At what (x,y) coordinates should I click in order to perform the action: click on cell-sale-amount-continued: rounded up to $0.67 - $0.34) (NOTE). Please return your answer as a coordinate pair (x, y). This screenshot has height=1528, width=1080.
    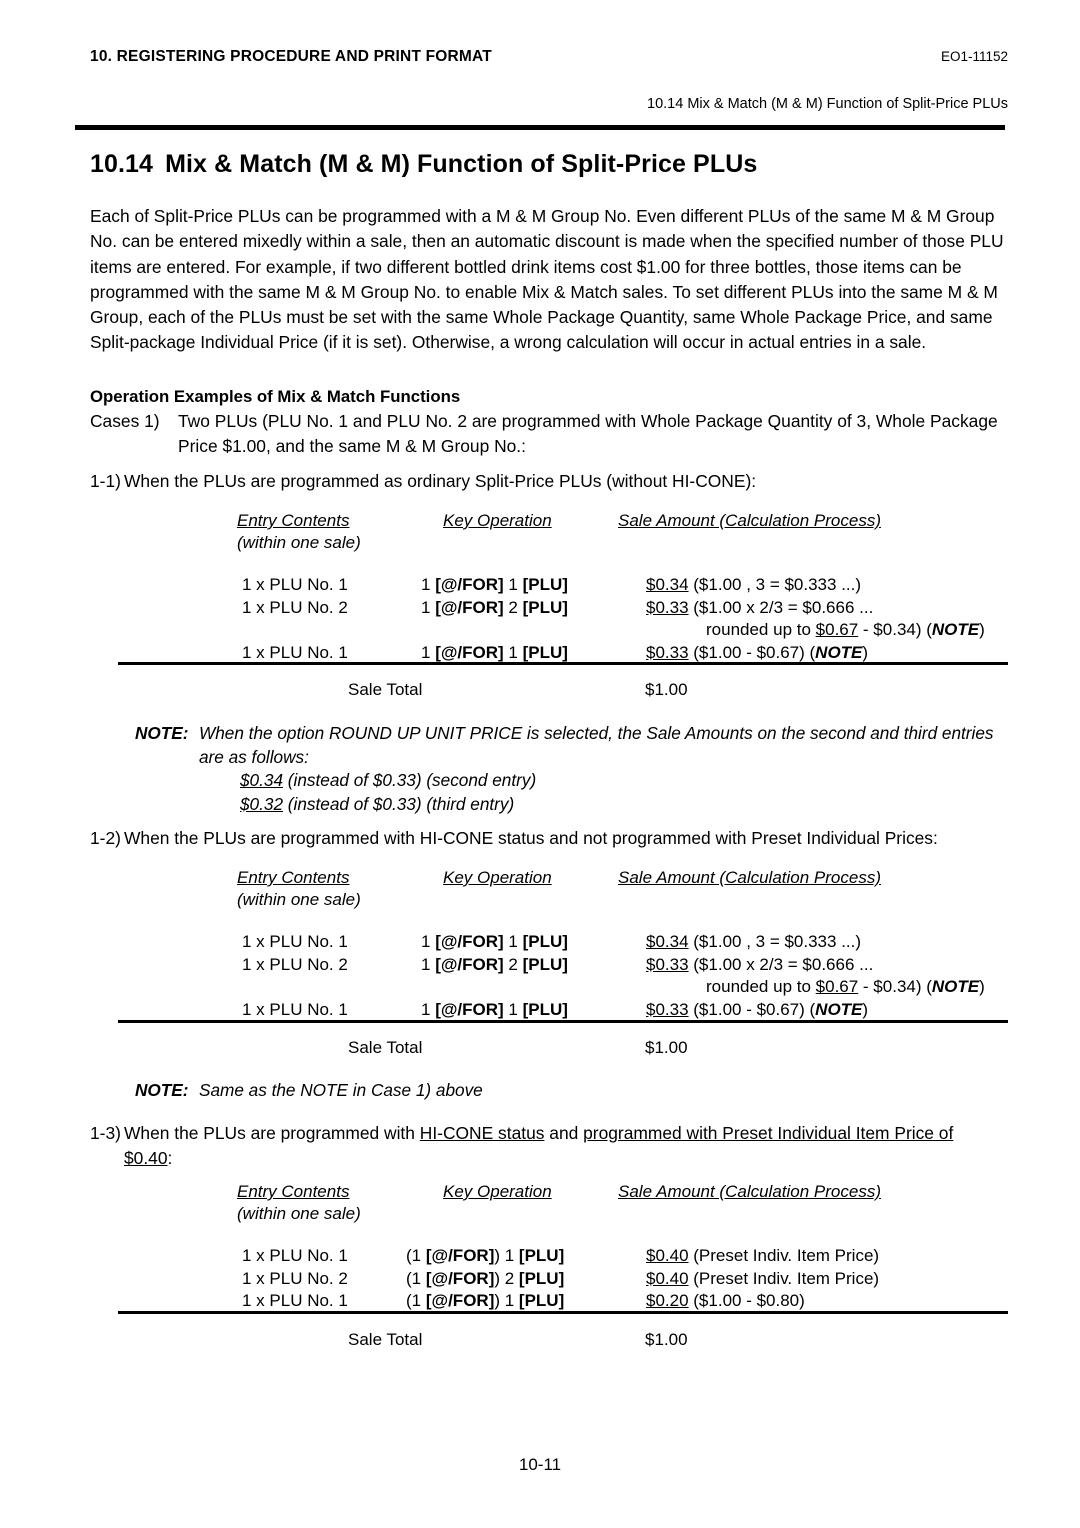
    Looking at the image, I should click on (845, 630).